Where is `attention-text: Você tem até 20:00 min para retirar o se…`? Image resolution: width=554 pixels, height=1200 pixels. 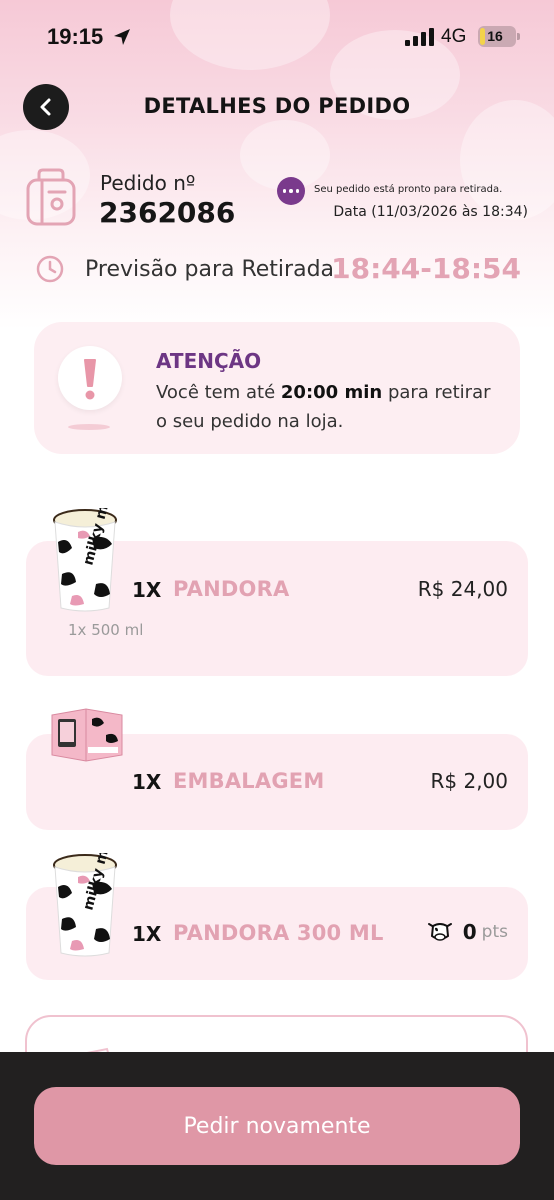
attention-text: Você tem até 20:00 min para retirar o se… is located at coordinates (323, 407).